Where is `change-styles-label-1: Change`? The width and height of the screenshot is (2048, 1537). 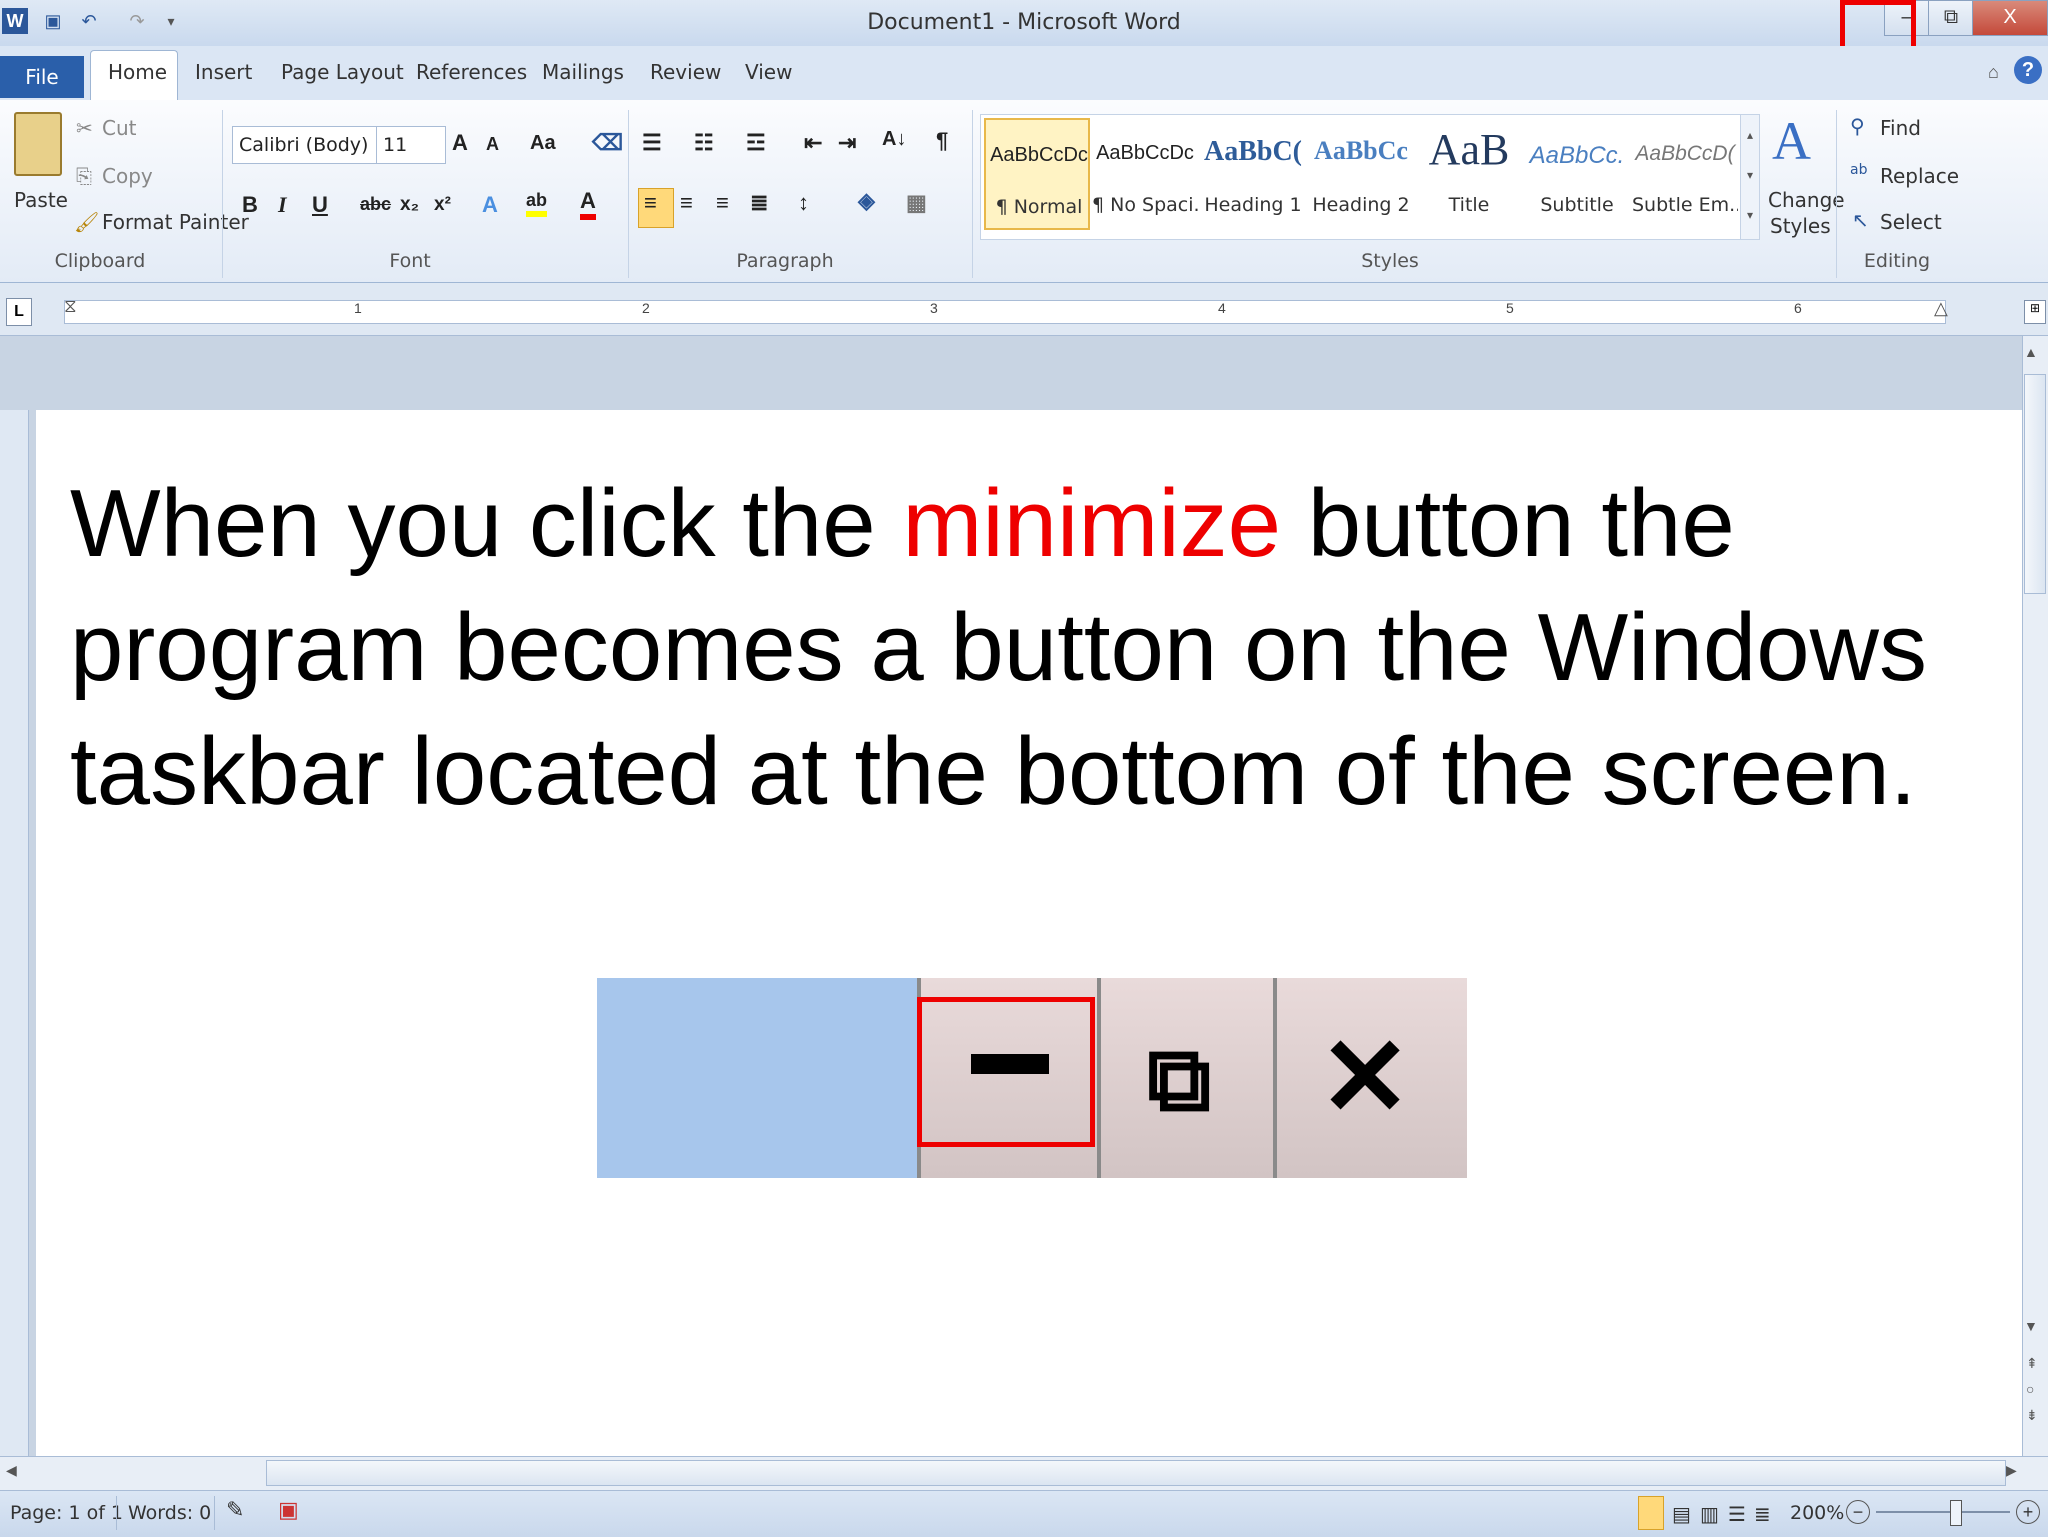 change-styles-label-1: Change is located at coordinates (1806, 200).